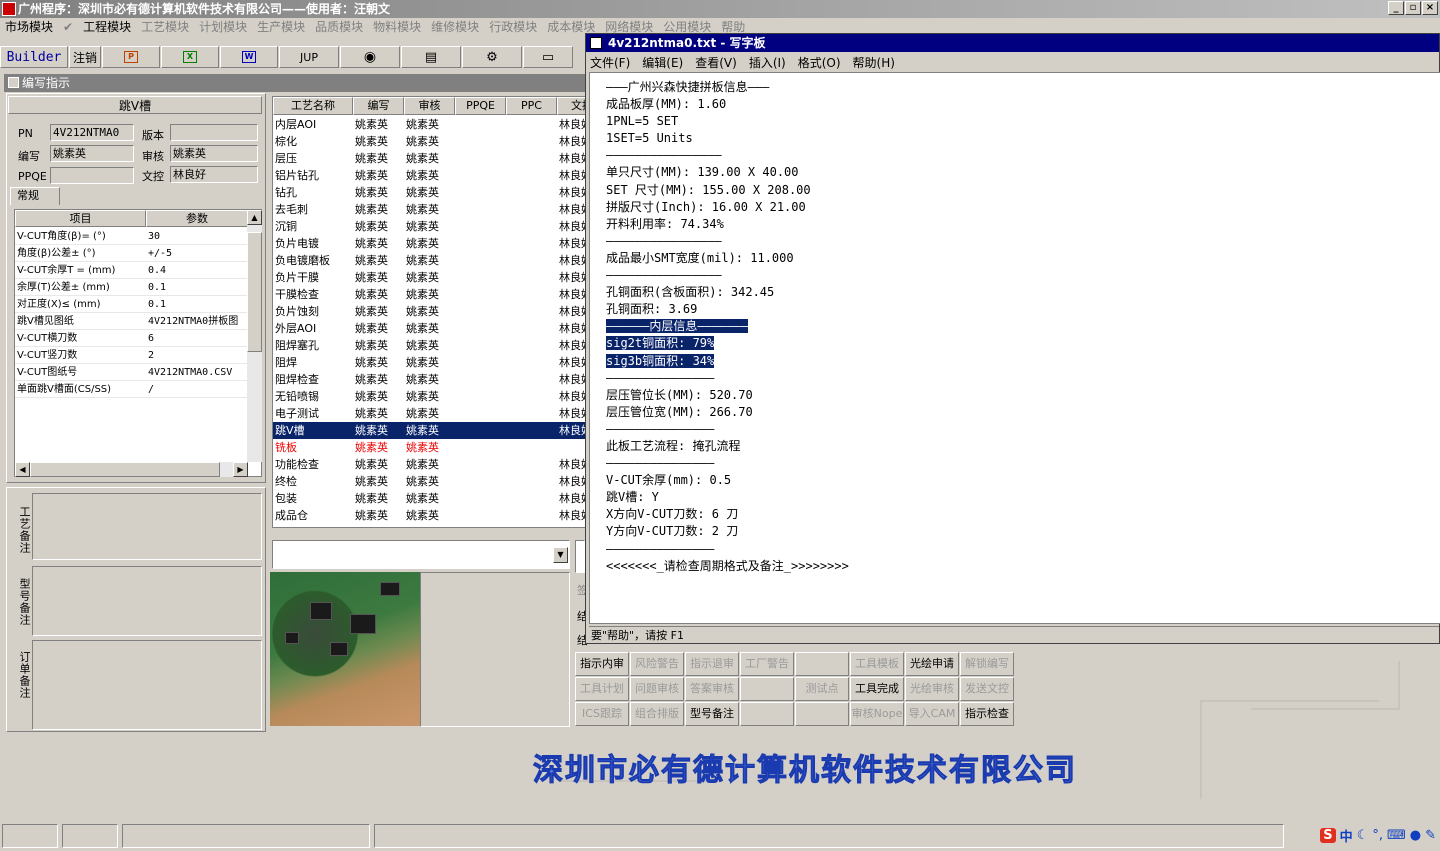  I want to click on table-row: 阻焊 姚素英 姚素英 林良好, so click(429, 362).